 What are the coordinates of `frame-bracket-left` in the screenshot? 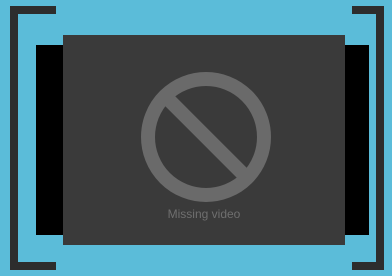 It's located at (14, 137).